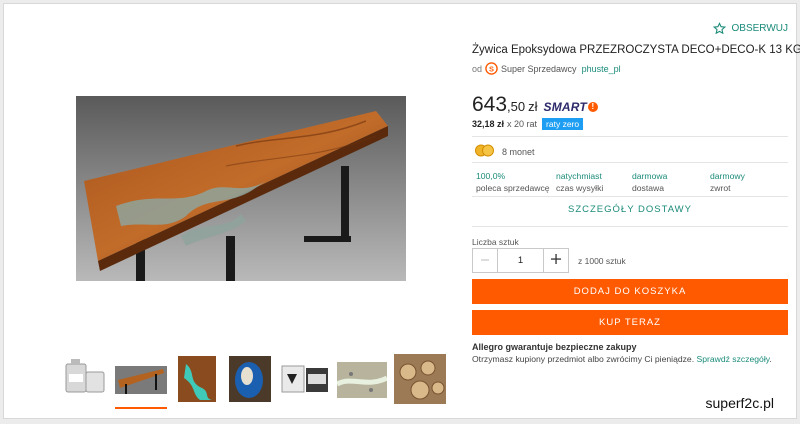 This screenshot has height=424, width=800. I want to click on plus-icon, so click(556, 261).